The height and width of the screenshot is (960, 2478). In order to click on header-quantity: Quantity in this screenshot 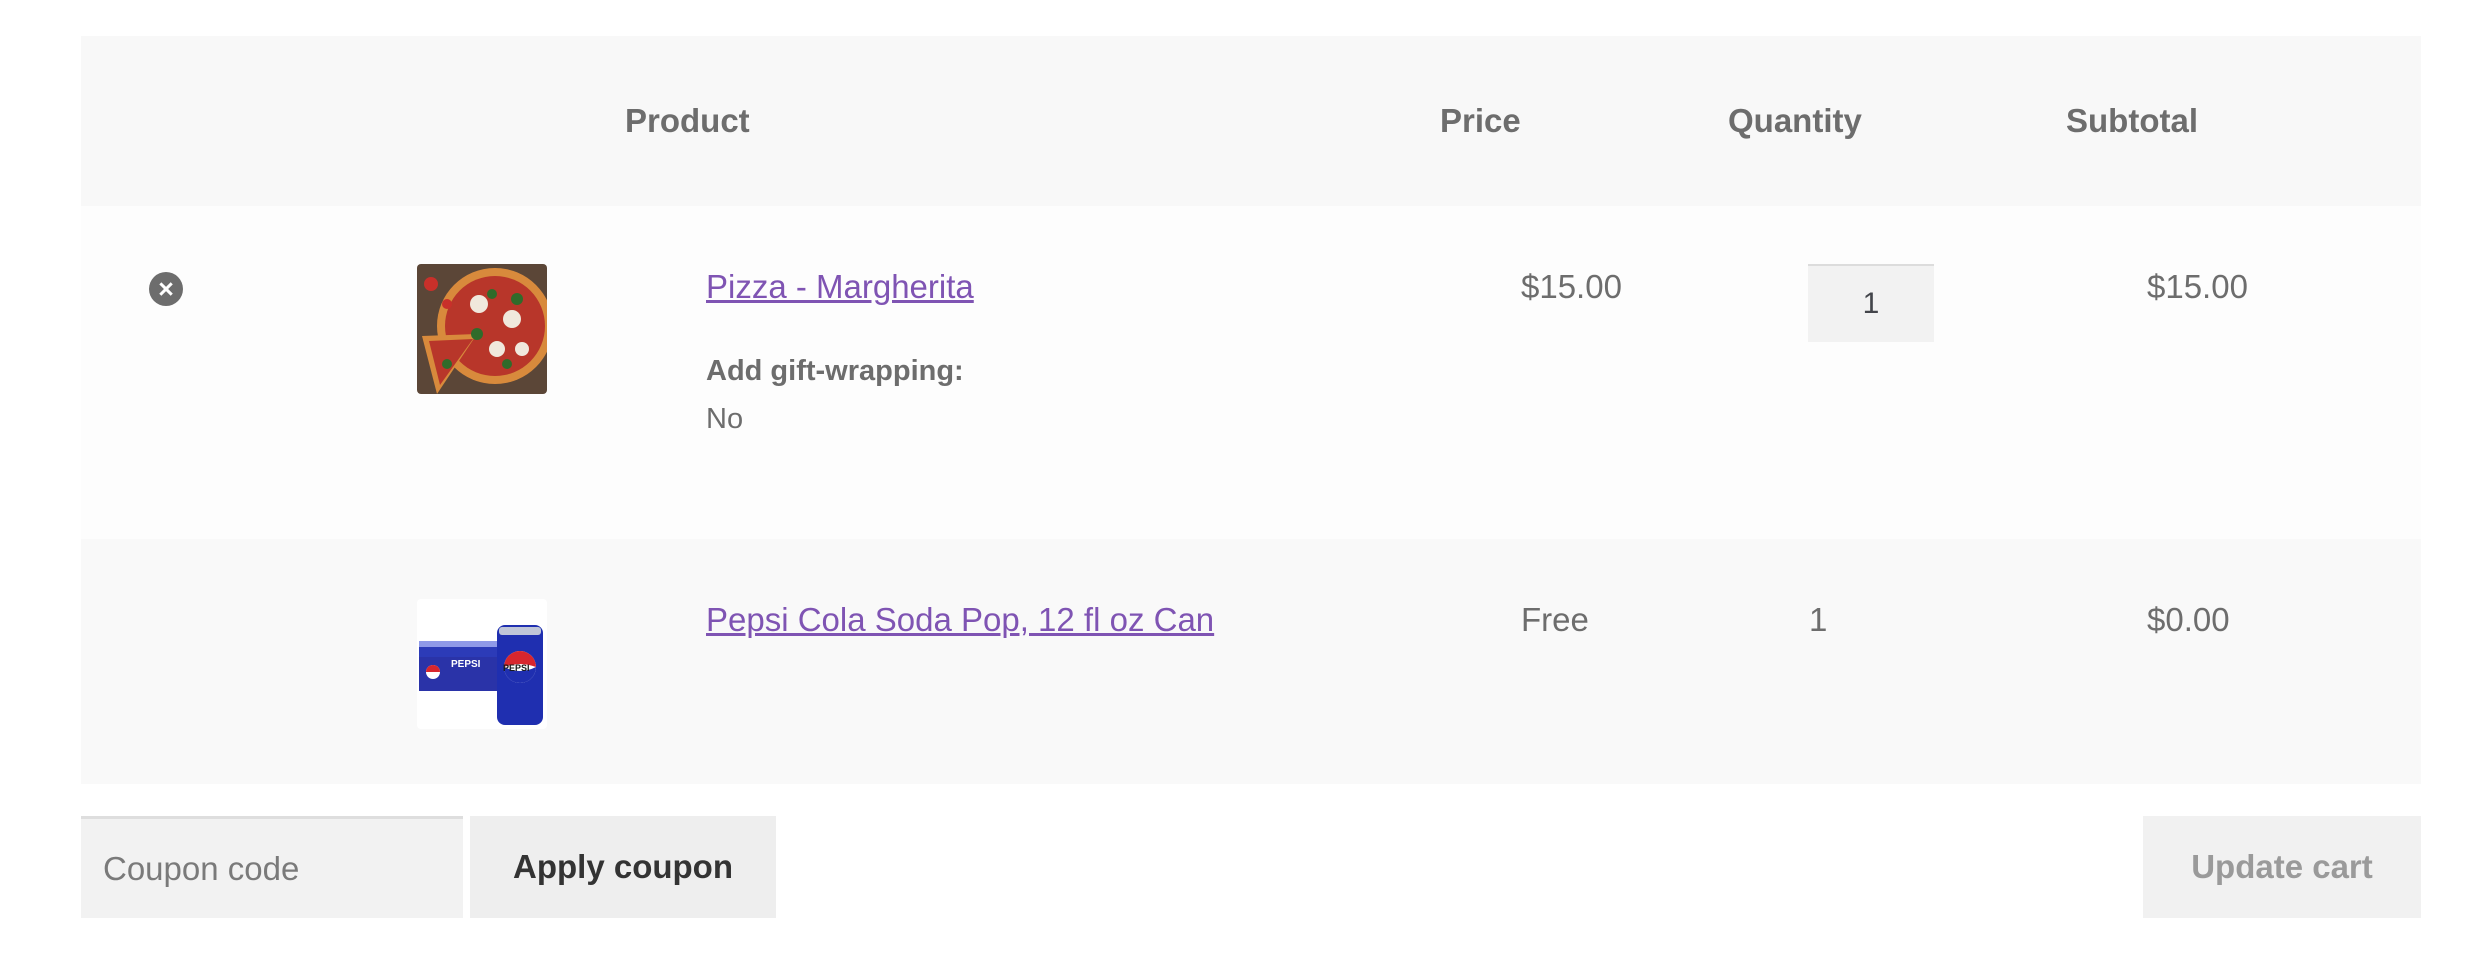, I will do `click(1795, 120)`.